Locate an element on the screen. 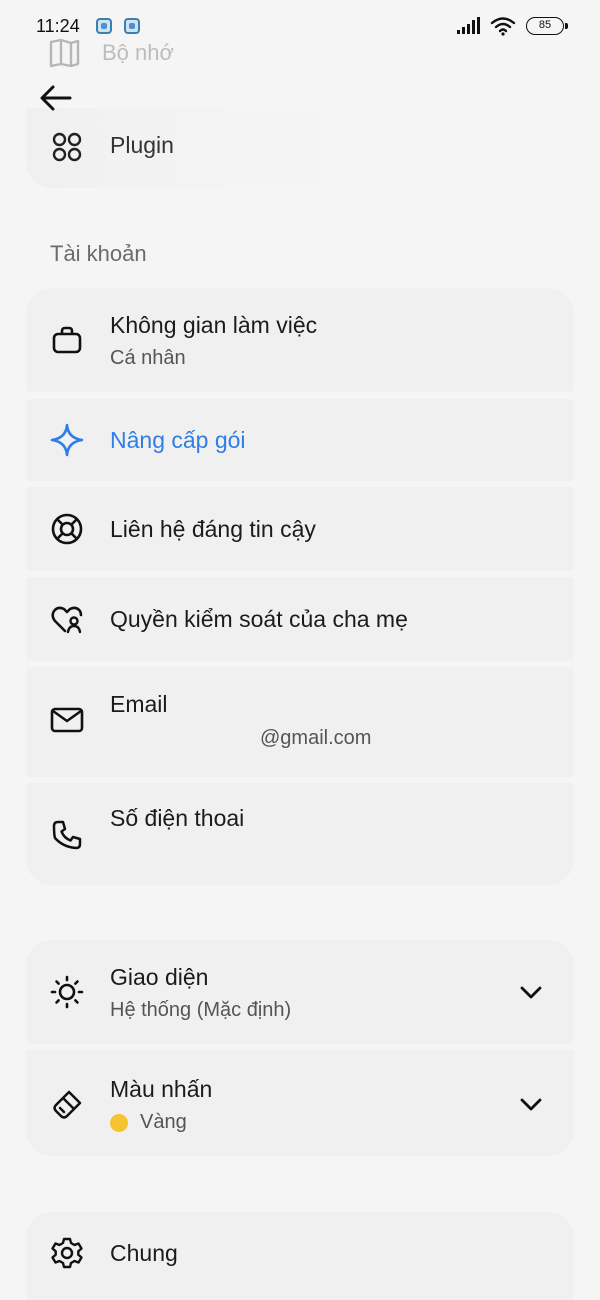  status-time: 11:24 is located at coordinates (58, 26).